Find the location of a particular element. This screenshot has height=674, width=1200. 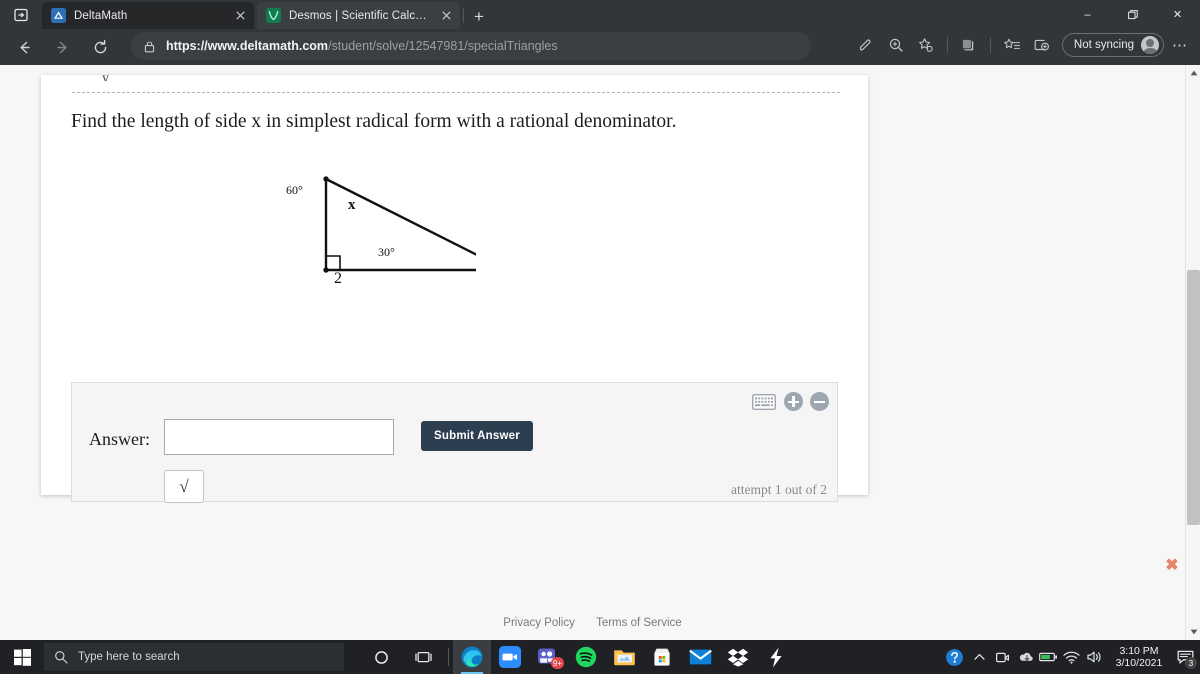

url-path: /student/solve/12547981/specialTriangles is located at coordinates (443, 46).